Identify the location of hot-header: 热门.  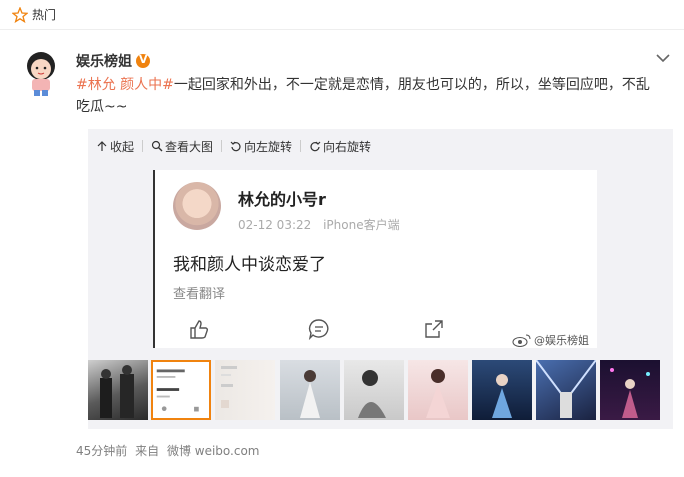
(342, 15).